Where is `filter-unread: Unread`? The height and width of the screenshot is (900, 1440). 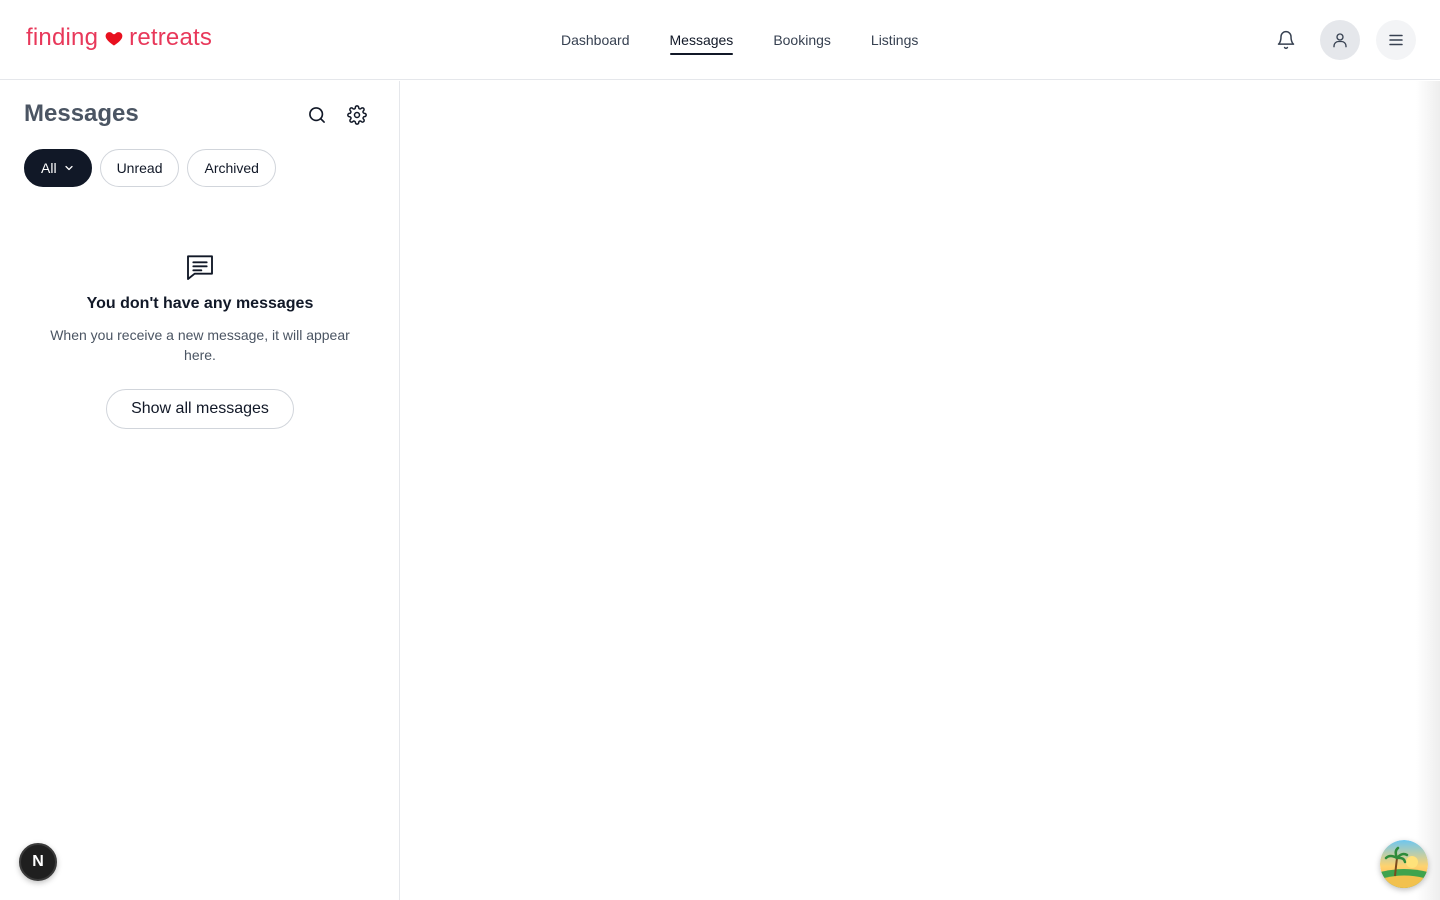
filter-unread: Unread is located at coordinates (139, 168).